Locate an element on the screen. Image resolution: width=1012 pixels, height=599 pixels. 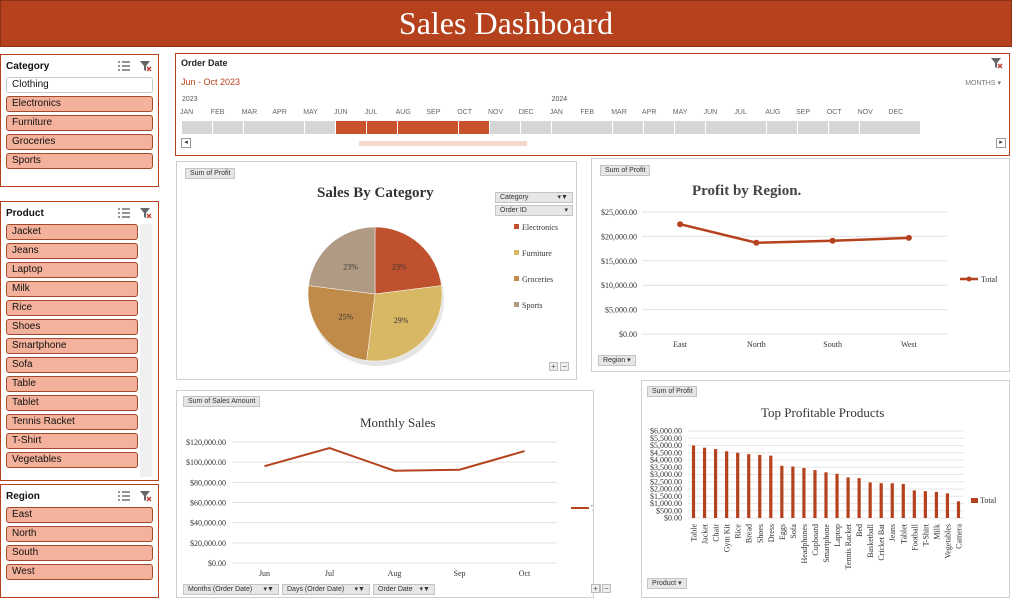
slicer-item-vegetables: Vegetables is located at coordinates (72, 460).